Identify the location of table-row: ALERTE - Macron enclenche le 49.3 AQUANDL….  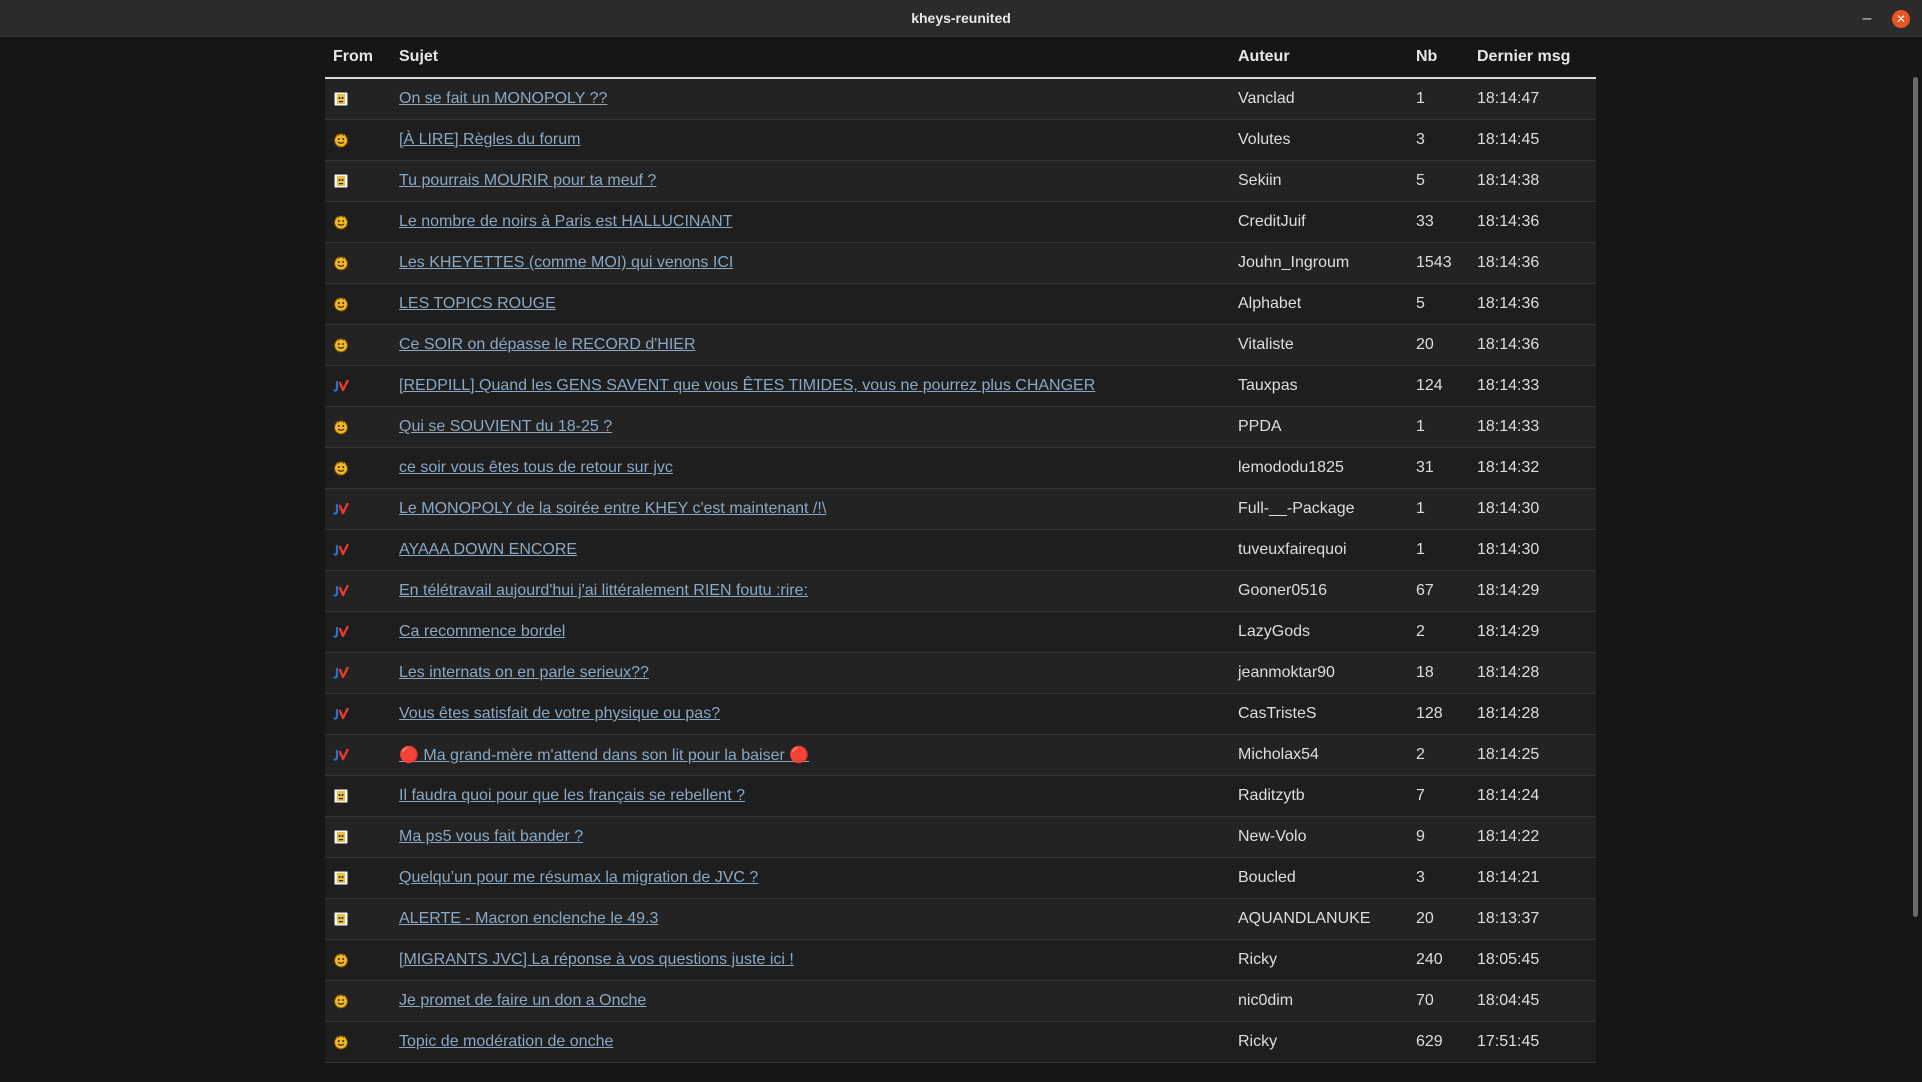
(960, 919).